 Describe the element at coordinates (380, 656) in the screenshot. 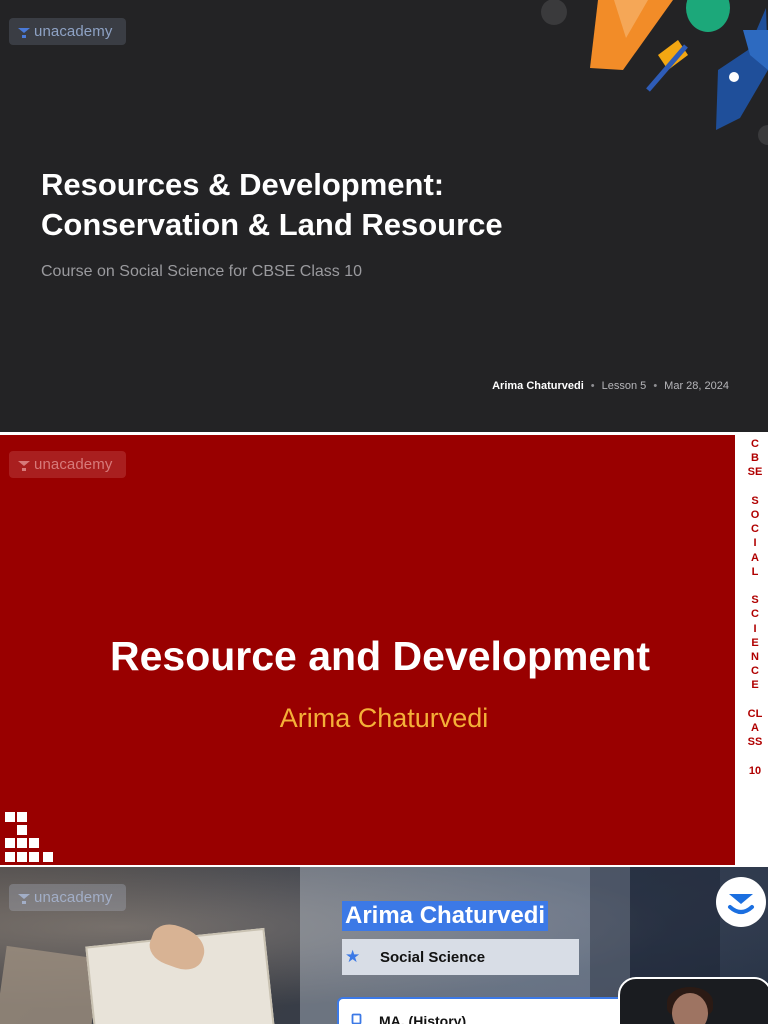

I see `chapter-title: Resource and Development` at that location.